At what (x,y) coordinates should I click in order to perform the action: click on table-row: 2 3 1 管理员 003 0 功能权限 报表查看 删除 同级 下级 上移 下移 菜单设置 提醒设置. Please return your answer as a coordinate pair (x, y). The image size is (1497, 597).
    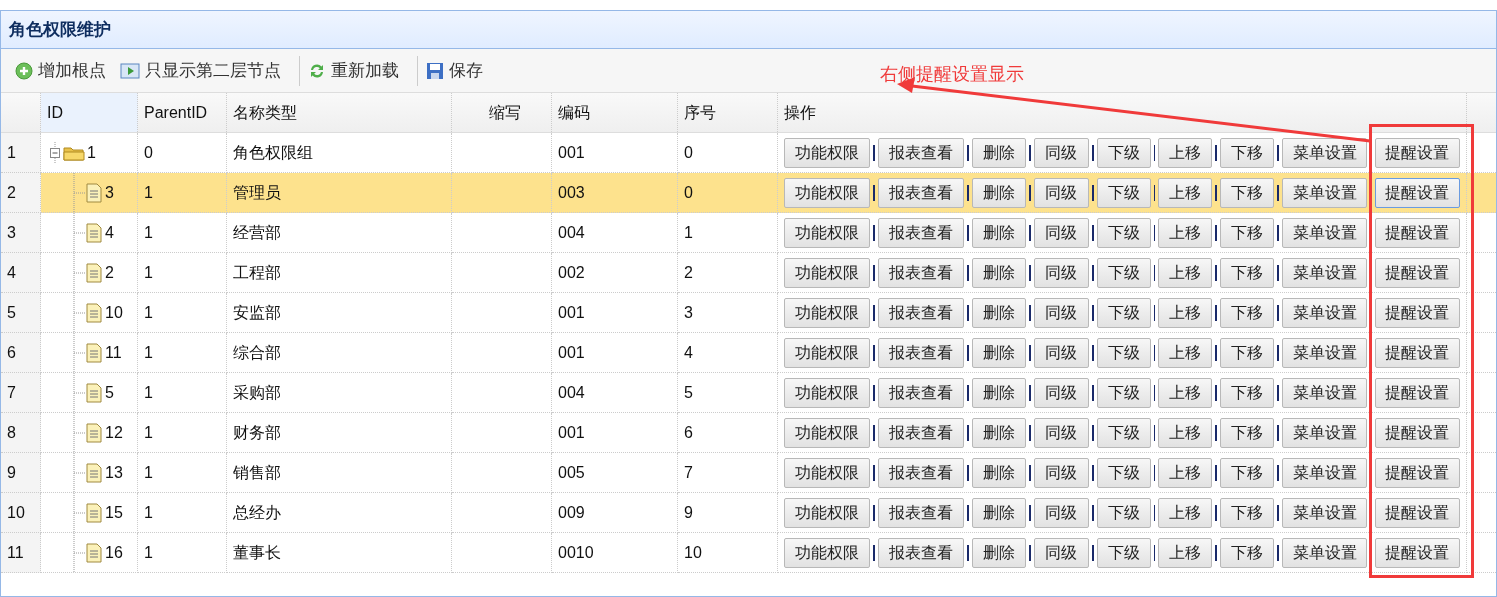
    Looking at the image, I should click on (748, 193).